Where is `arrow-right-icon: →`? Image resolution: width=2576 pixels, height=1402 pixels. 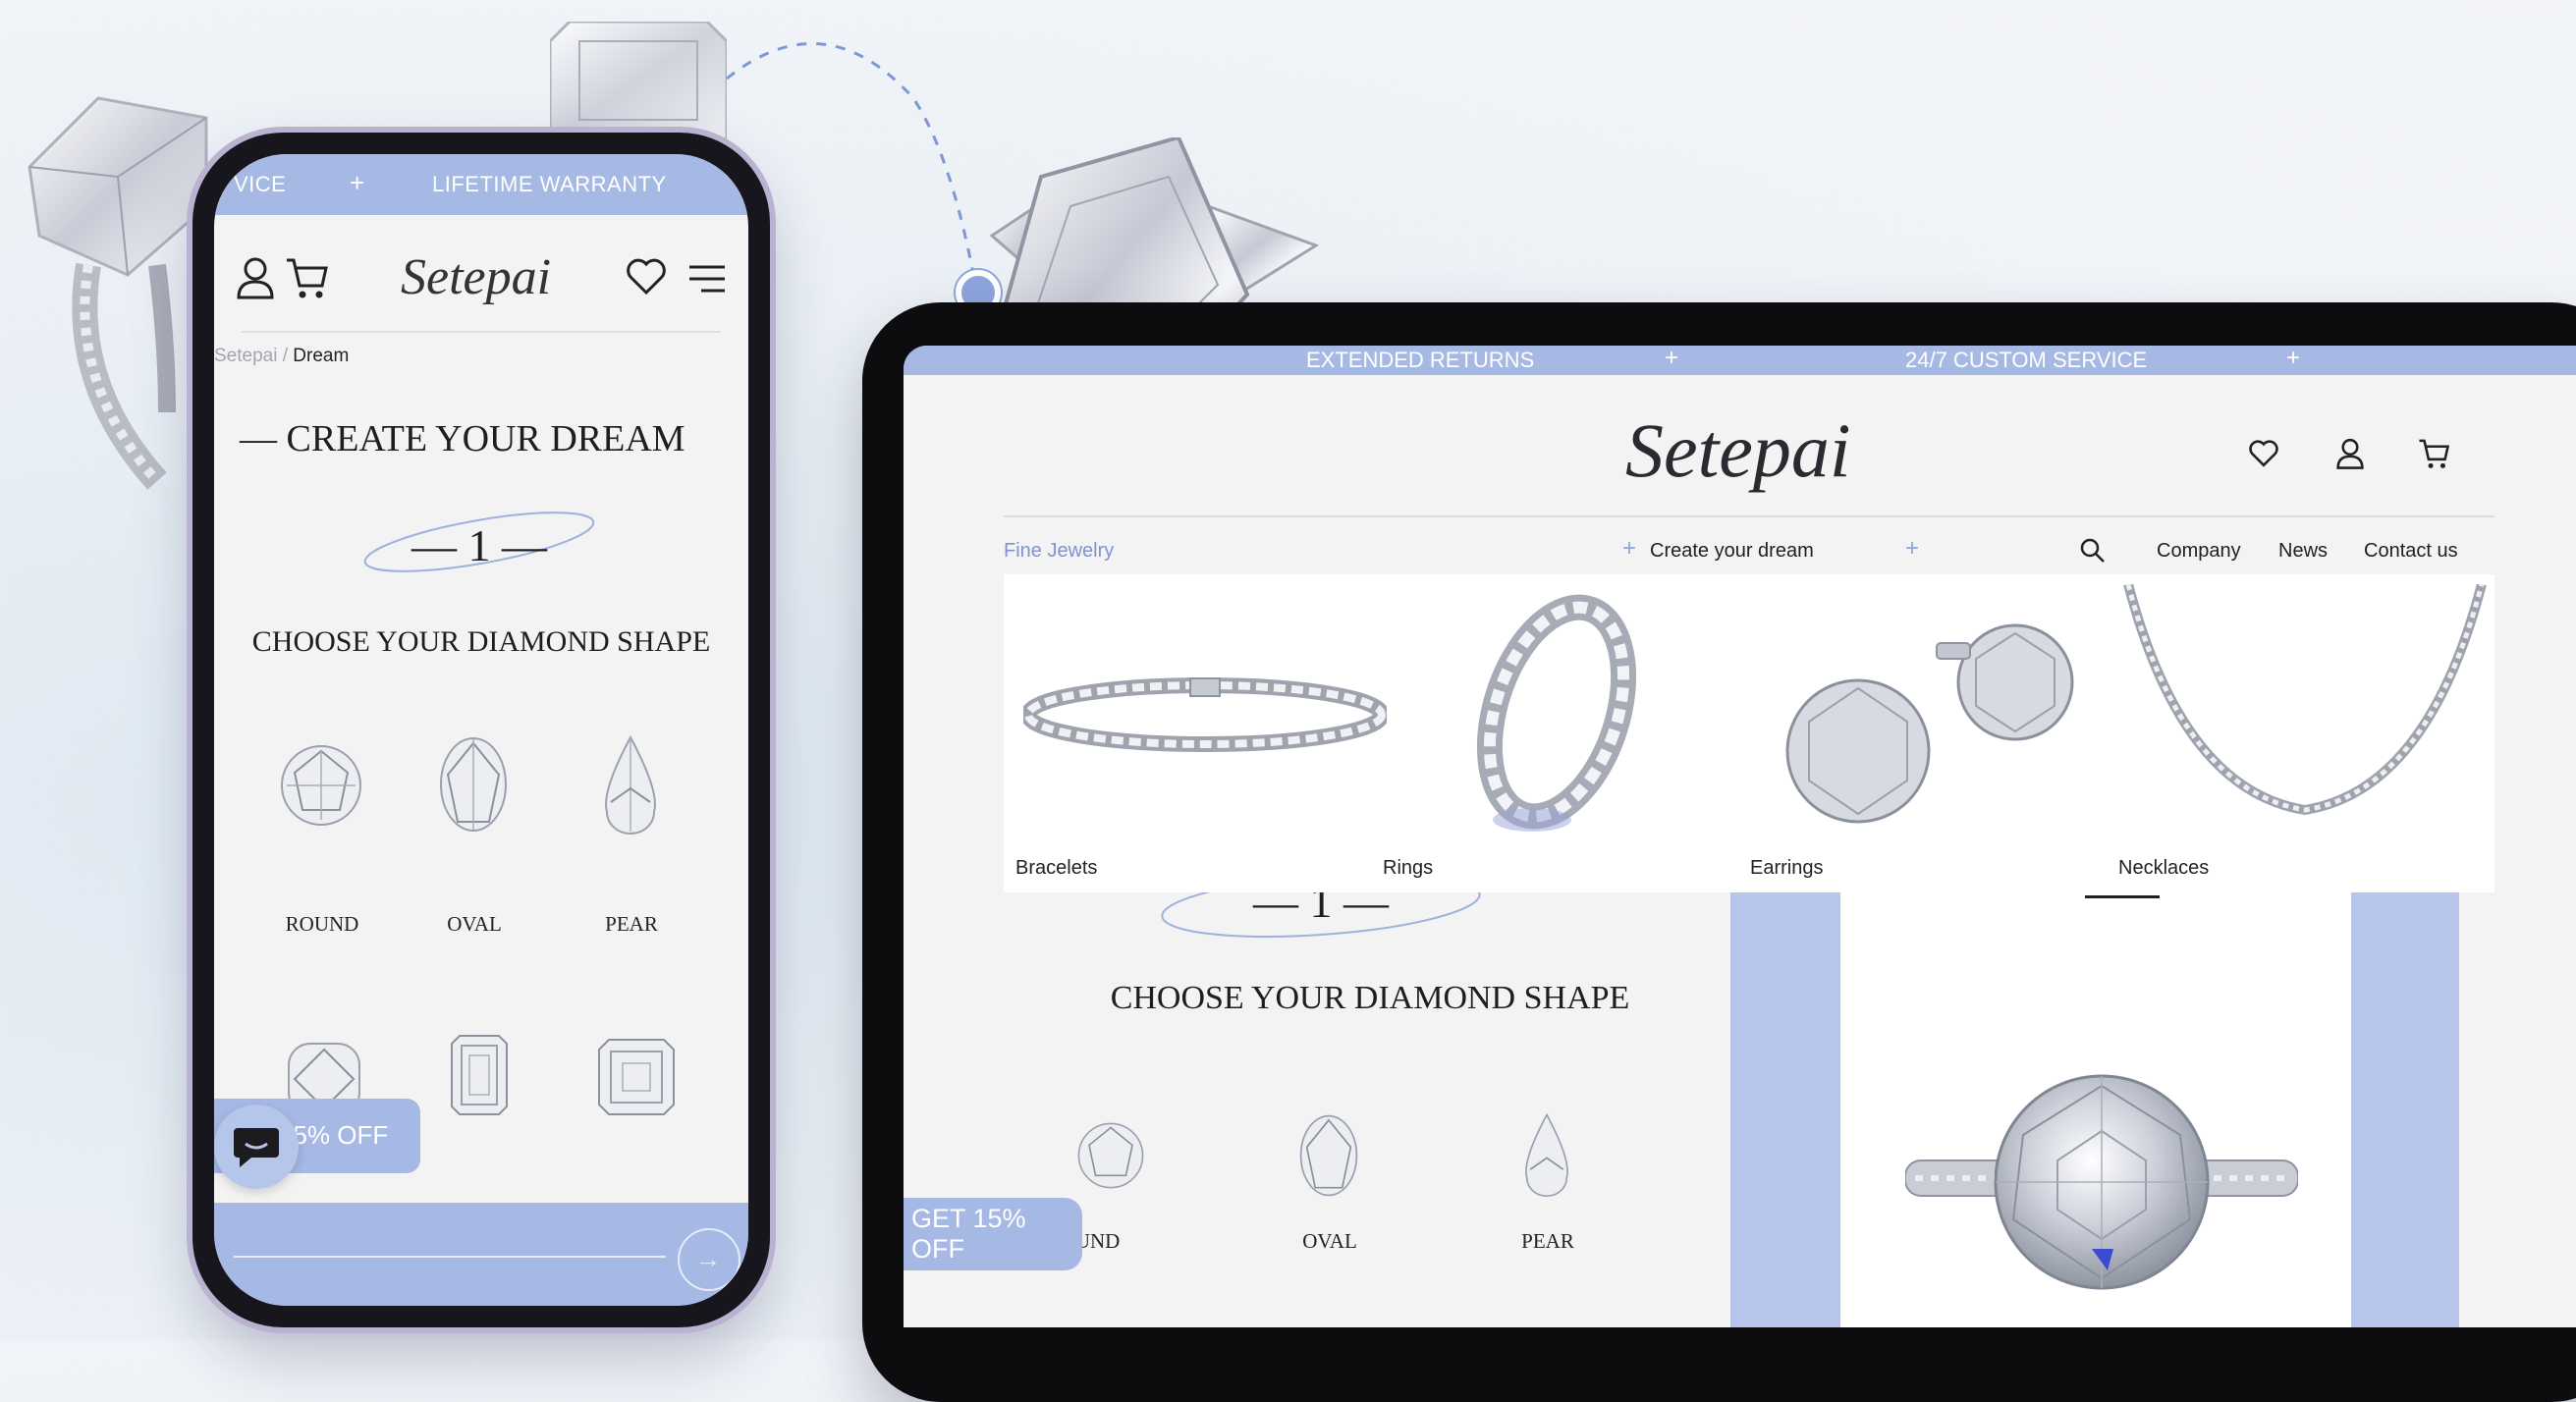
arrow-right-icon: → is located at coordinates (708, 1258).